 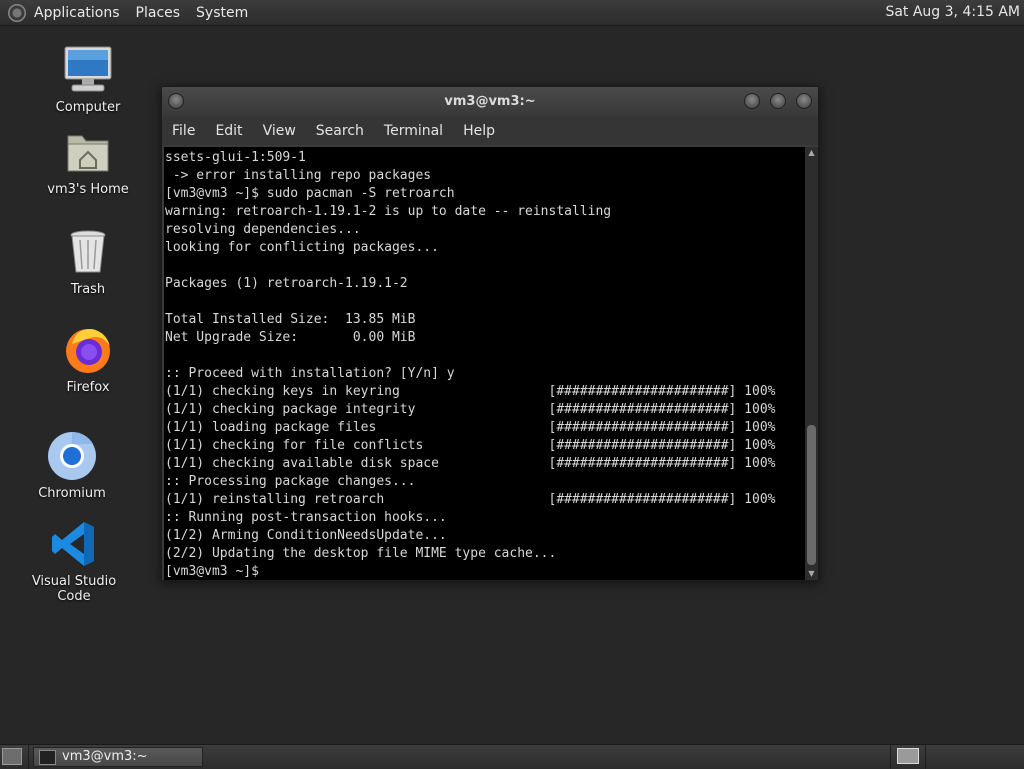 I want to click on window-title: vm3@vm3:~, so click(x=490, y=101).